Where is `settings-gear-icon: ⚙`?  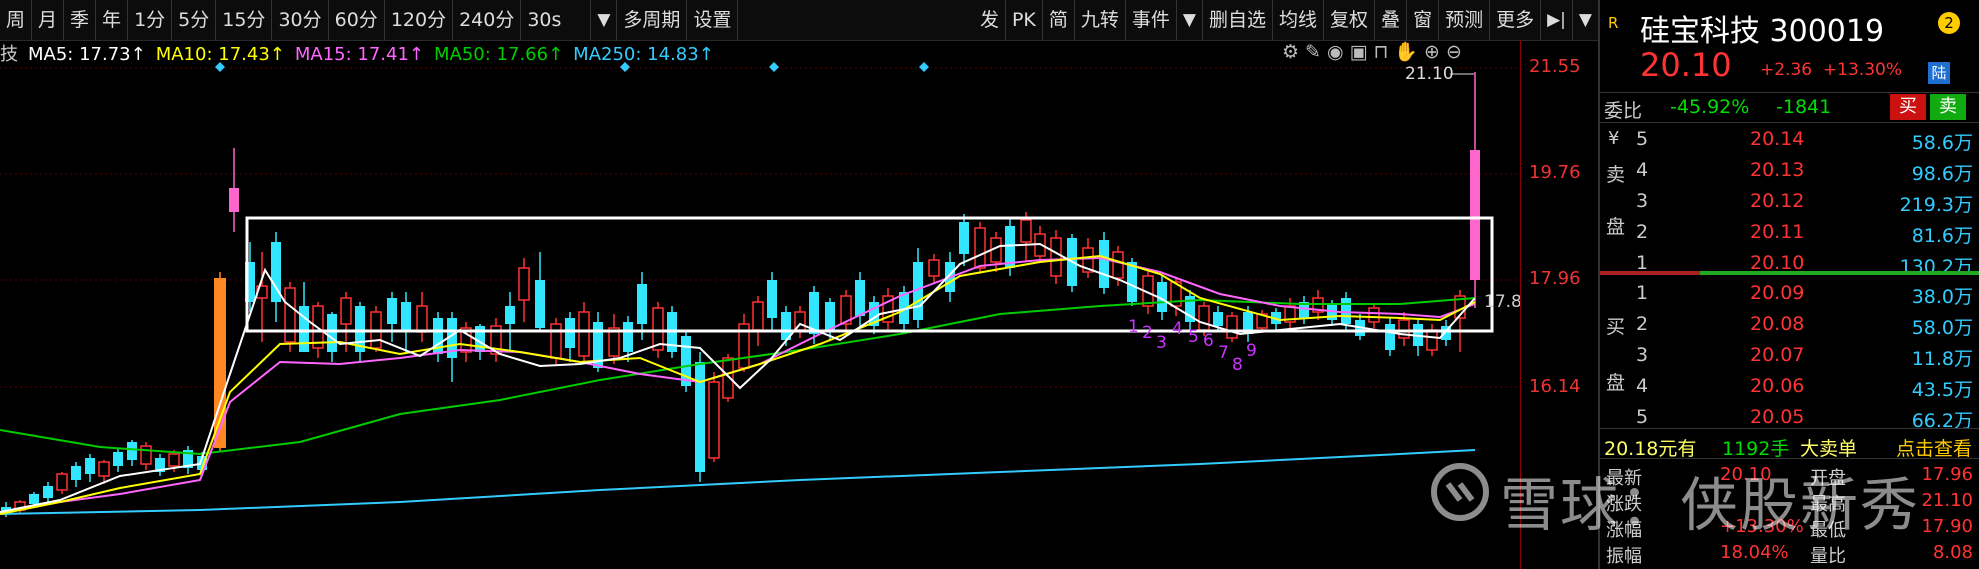 settings-gear-icon: ⚙ is located at coordinates (1290, 52).